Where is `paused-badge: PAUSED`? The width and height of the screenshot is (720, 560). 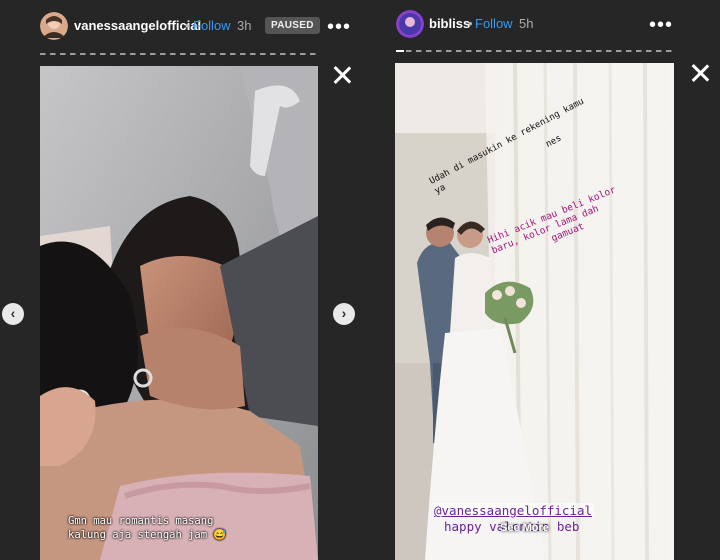
paused-badge: PAUSED is located at coordinates (292, 25).